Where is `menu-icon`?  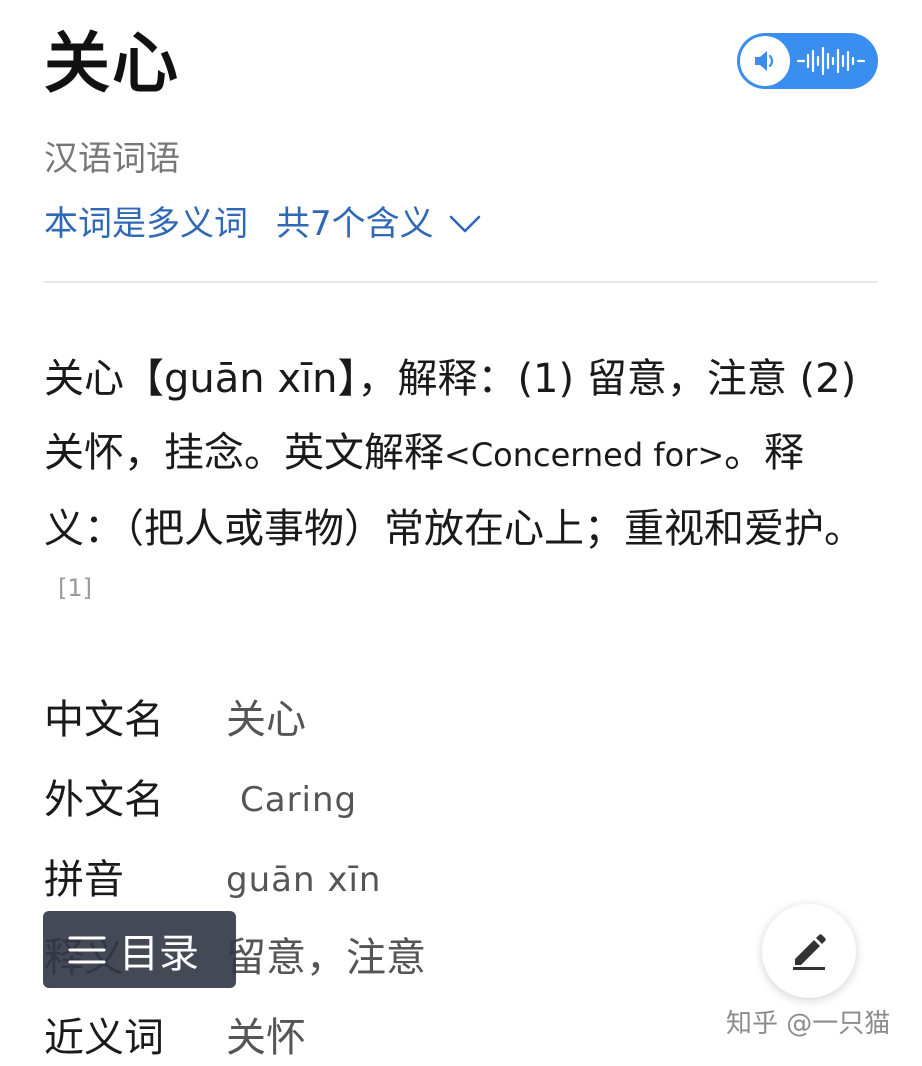 menu-icon is located at coordinates (87, 949).